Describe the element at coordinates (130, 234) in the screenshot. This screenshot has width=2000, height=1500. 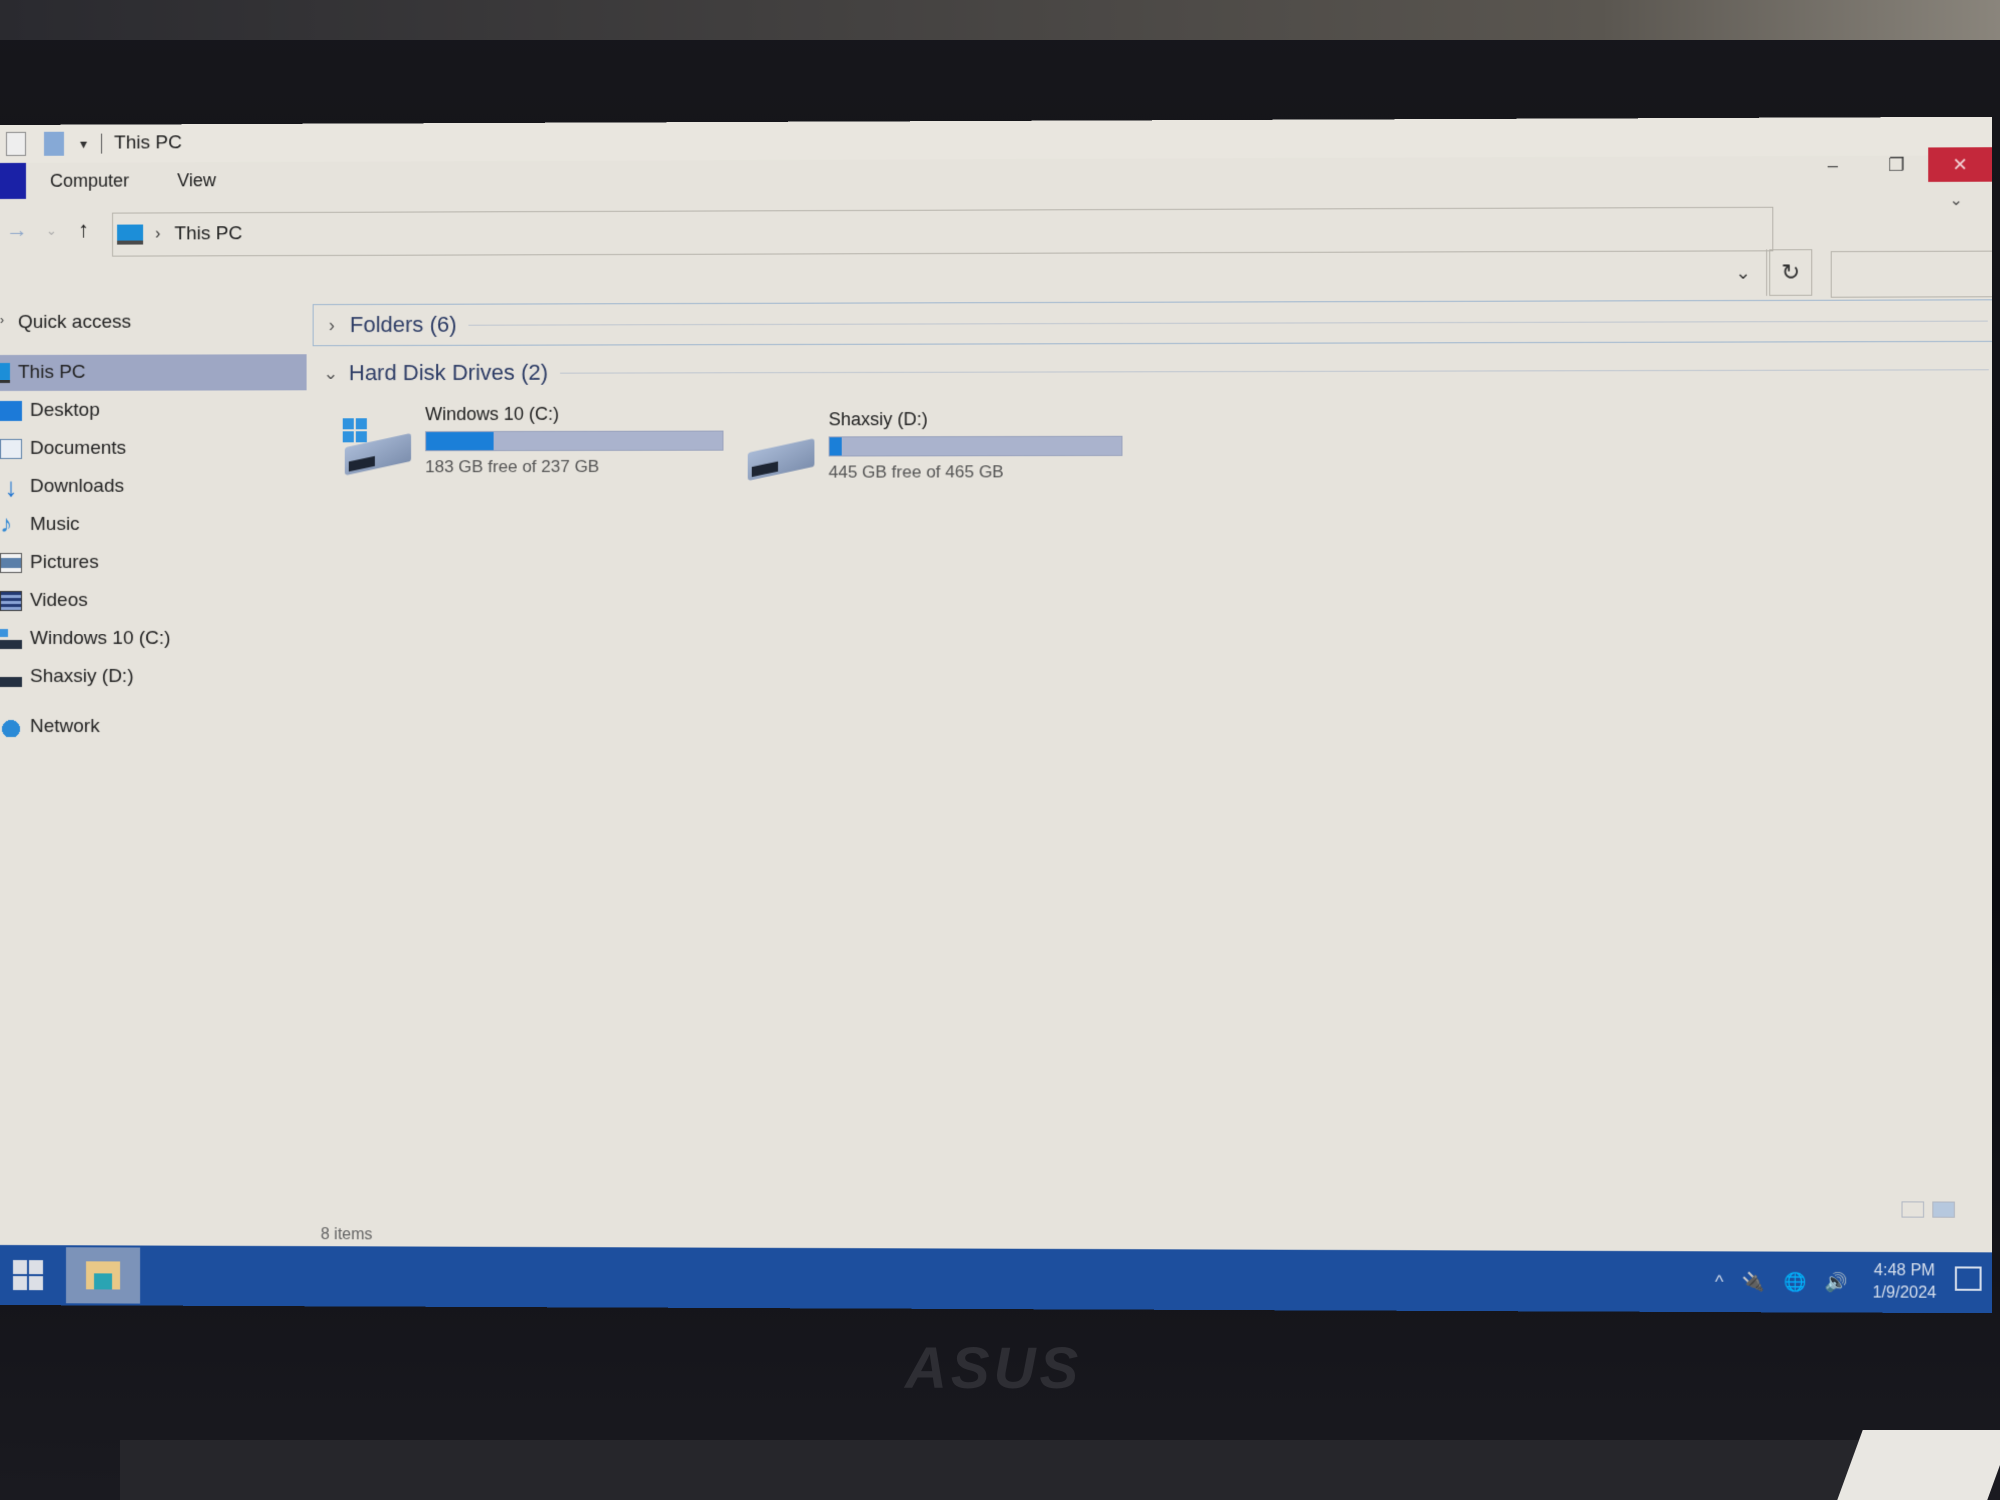
I see `this-pc-icon` at that location.